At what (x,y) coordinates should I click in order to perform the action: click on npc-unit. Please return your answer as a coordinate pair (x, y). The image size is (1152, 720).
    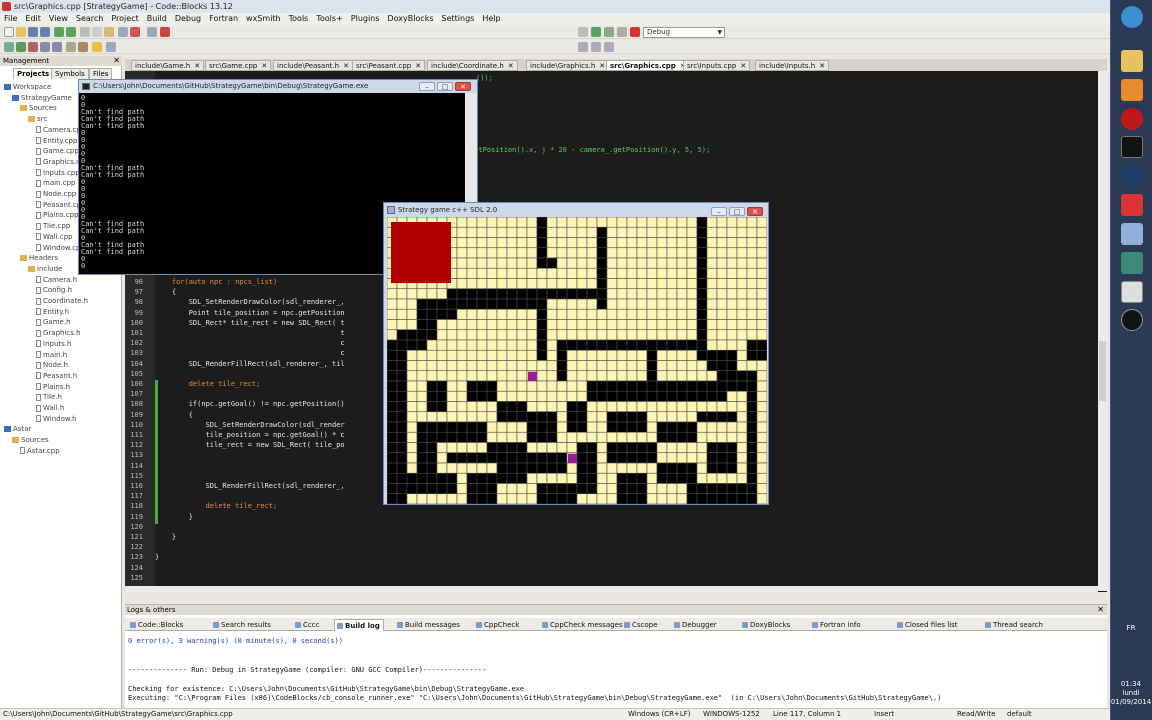
    Looking at the image, I should click on (532, 376).